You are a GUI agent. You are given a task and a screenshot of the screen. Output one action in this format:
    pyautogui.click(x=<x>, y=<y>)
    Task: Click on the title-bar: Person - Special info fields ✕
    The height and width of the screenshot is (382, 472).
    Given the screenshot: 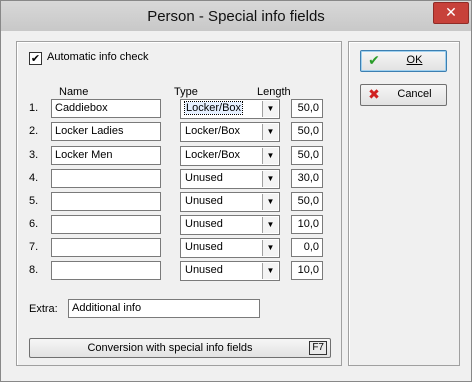 What is the action you would take?
    pyautogui.click(x=236, y=16)
    